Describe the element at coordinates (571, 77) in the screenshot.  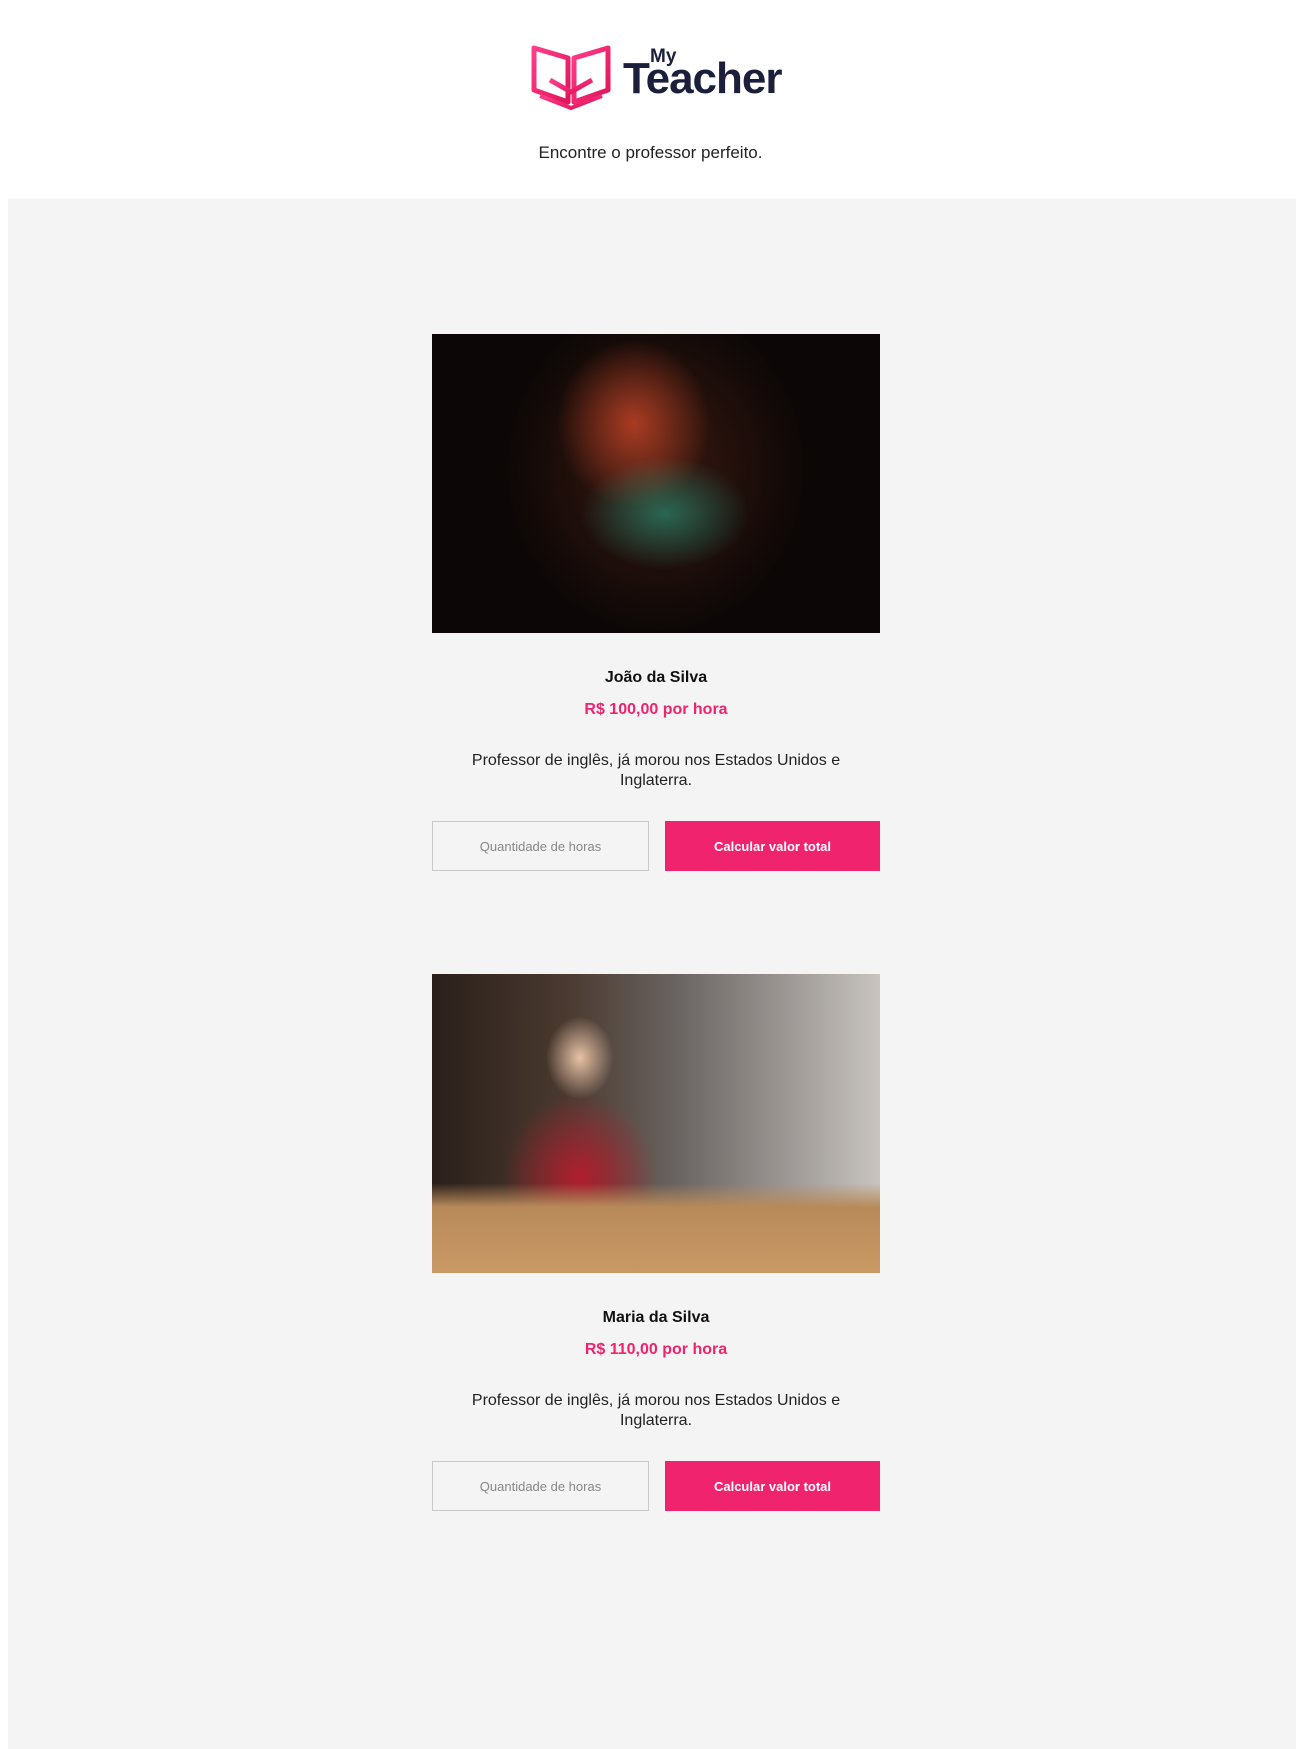
I see `book-icon` at that location.